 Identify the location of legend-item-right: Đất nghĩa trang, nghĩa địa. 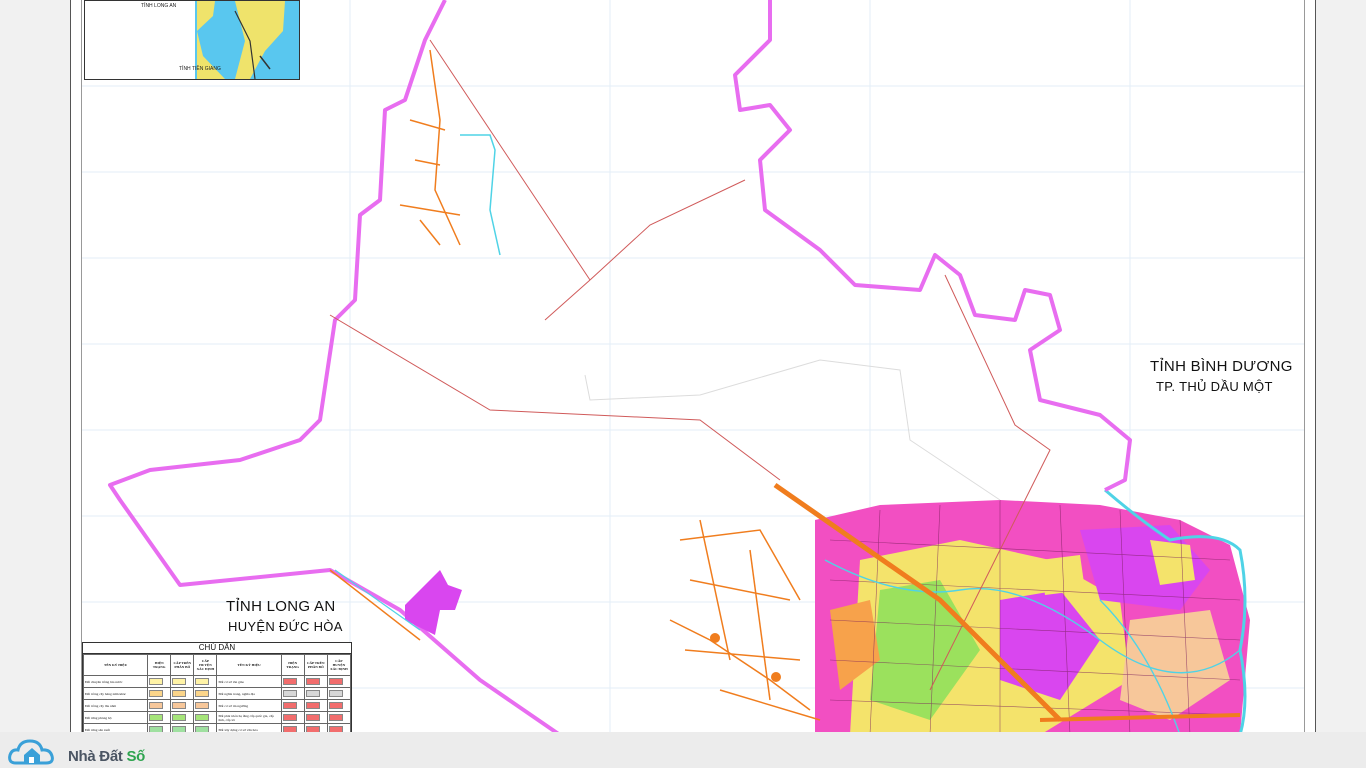
(249, 693).